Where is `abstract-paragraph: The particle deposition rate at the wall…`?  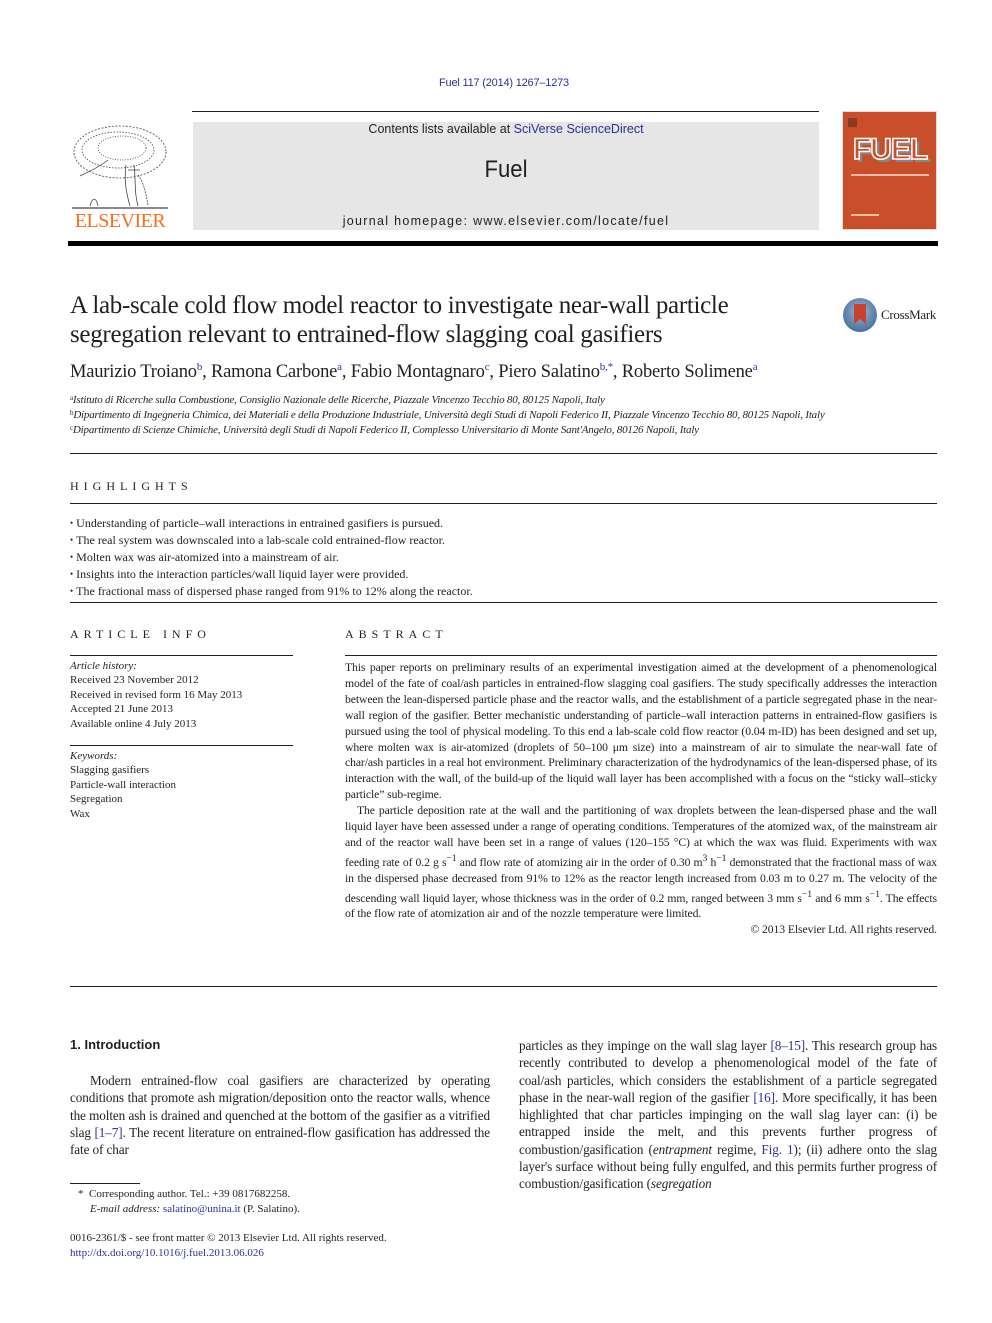 abstract-paragraph: The particle deposition rate at the wall… is located at coordinates (641, 862).